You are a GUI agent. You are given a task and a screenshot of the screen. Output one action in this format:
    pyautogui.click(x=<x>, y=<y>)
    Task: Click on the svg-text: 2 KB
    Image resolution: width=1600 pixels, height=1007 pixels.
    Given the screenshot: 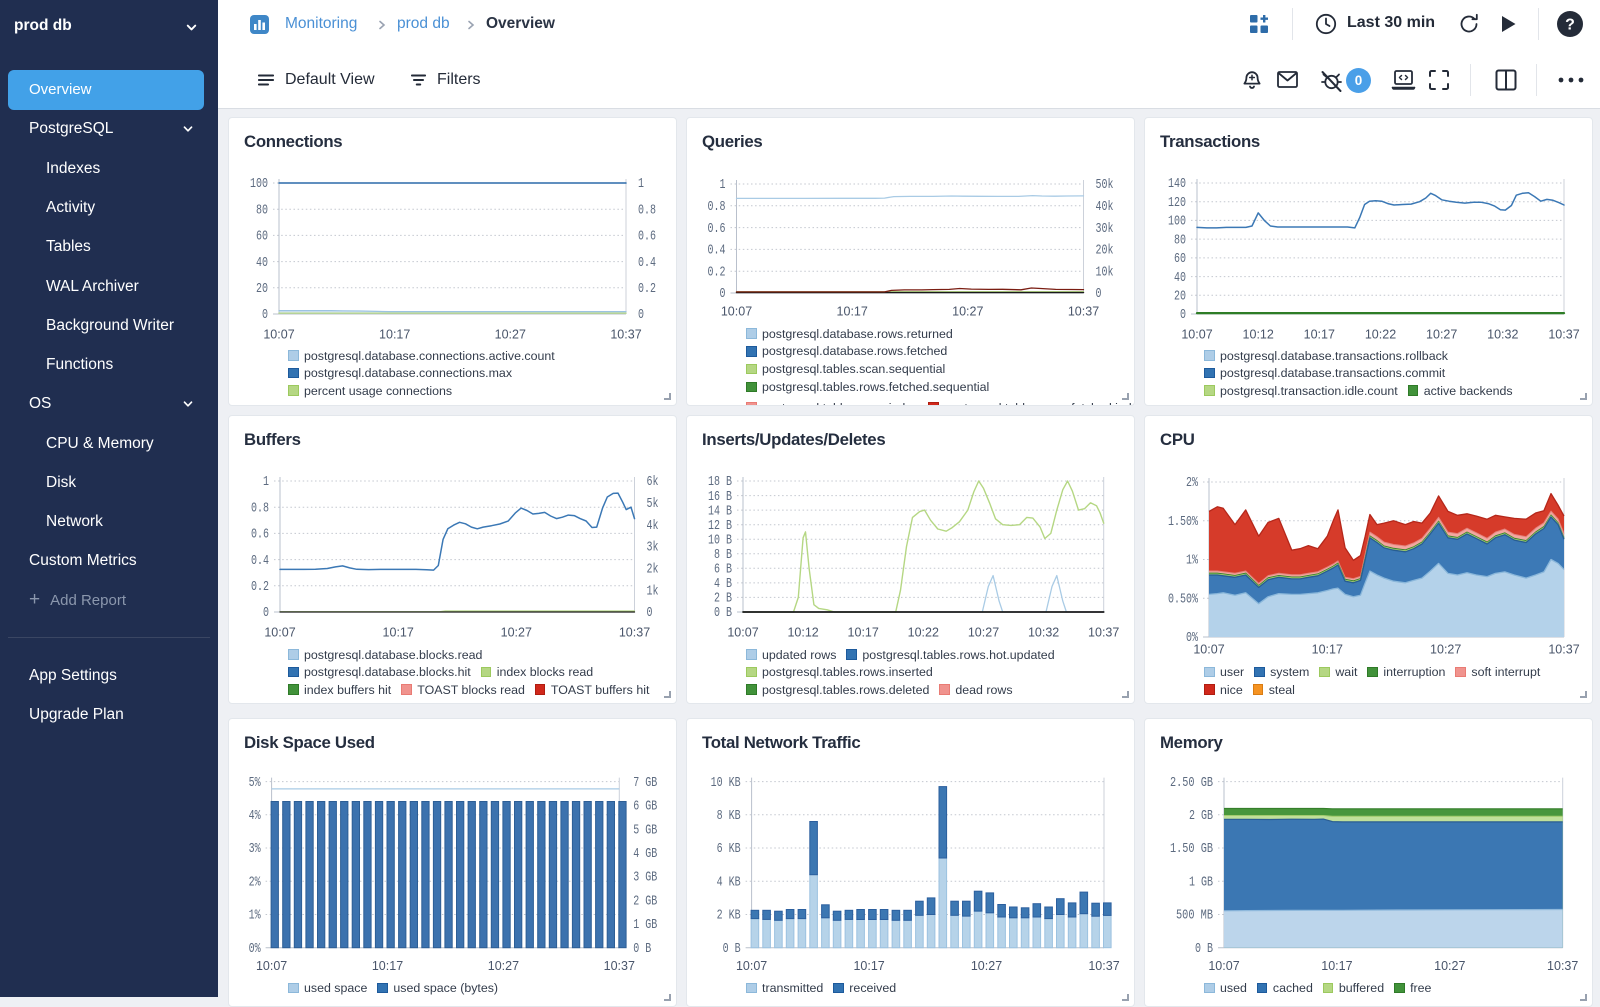 What is the action you would take?
    pyautogui.click(x=729, y=916)
    